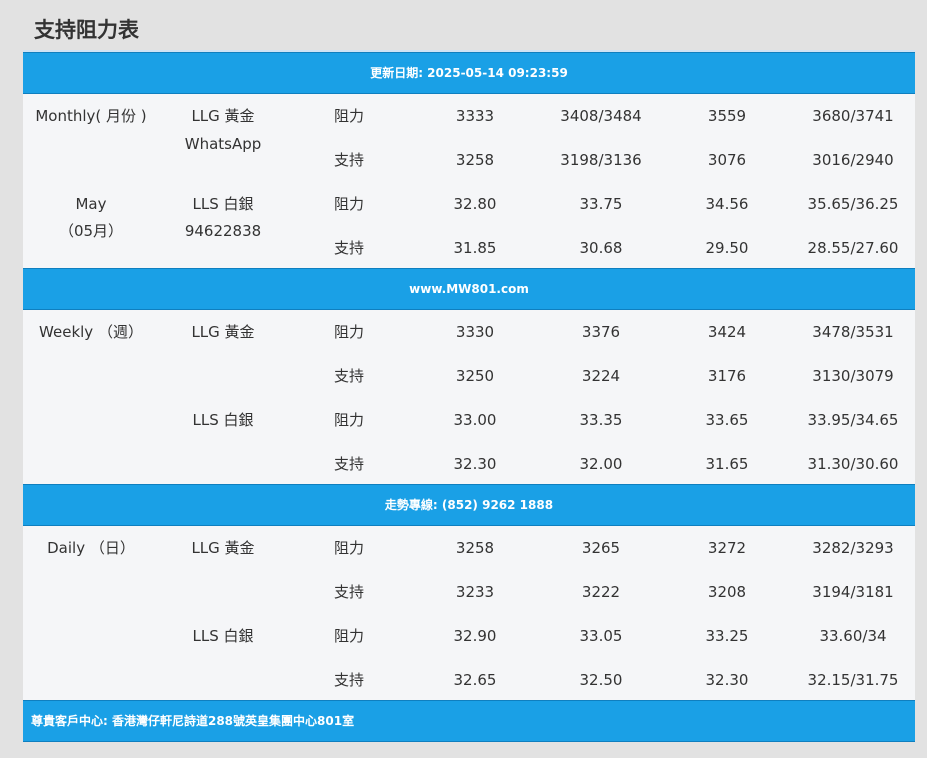 The image size is (927, 758). Describe the element at coordinates (853, 160) in the screenshot. I see `value-cell: 3016/2940` at that location.